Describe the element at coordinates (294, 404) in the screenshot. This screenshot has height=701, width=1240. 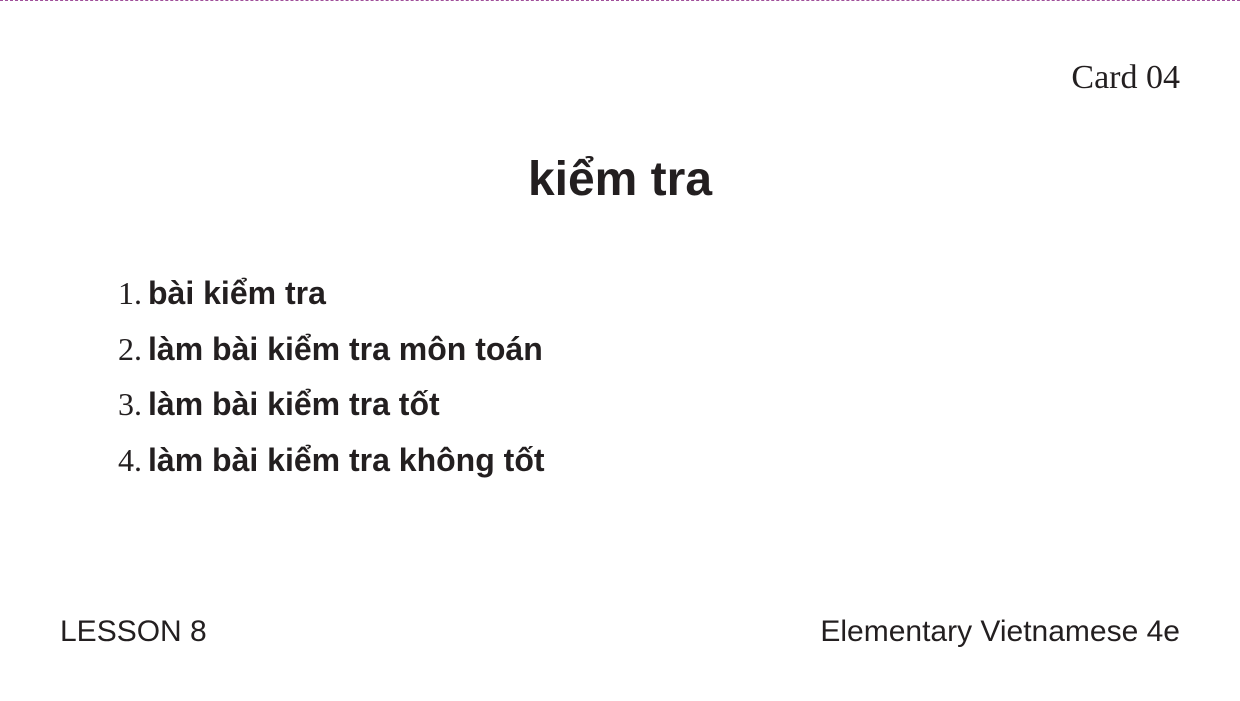
I see `example-phrase: làm bài kiểm tra tốt` at that location.